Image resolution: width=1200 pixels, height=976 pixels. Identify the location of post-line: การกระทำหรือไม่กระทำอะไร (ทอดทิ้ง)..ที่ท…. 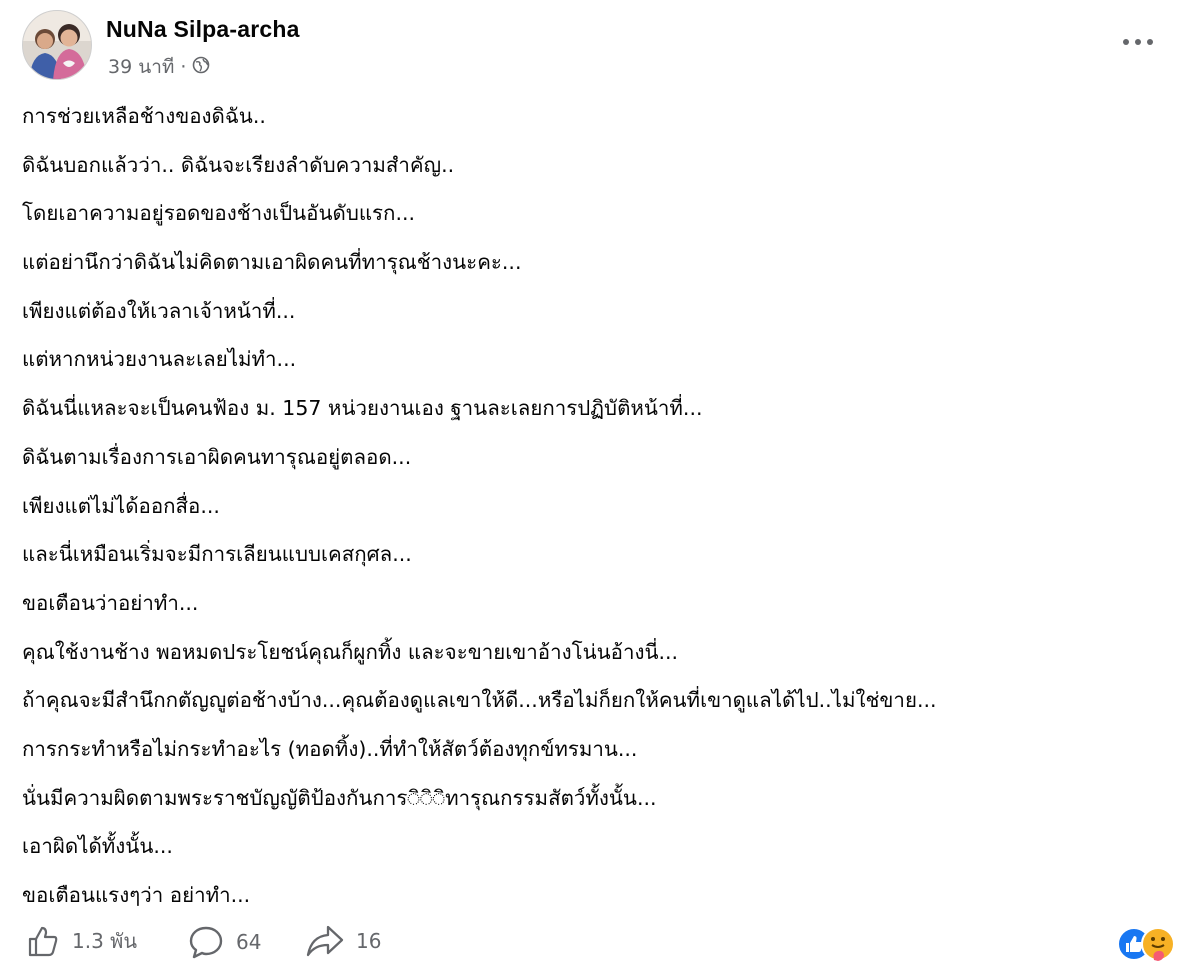
(330, 748).